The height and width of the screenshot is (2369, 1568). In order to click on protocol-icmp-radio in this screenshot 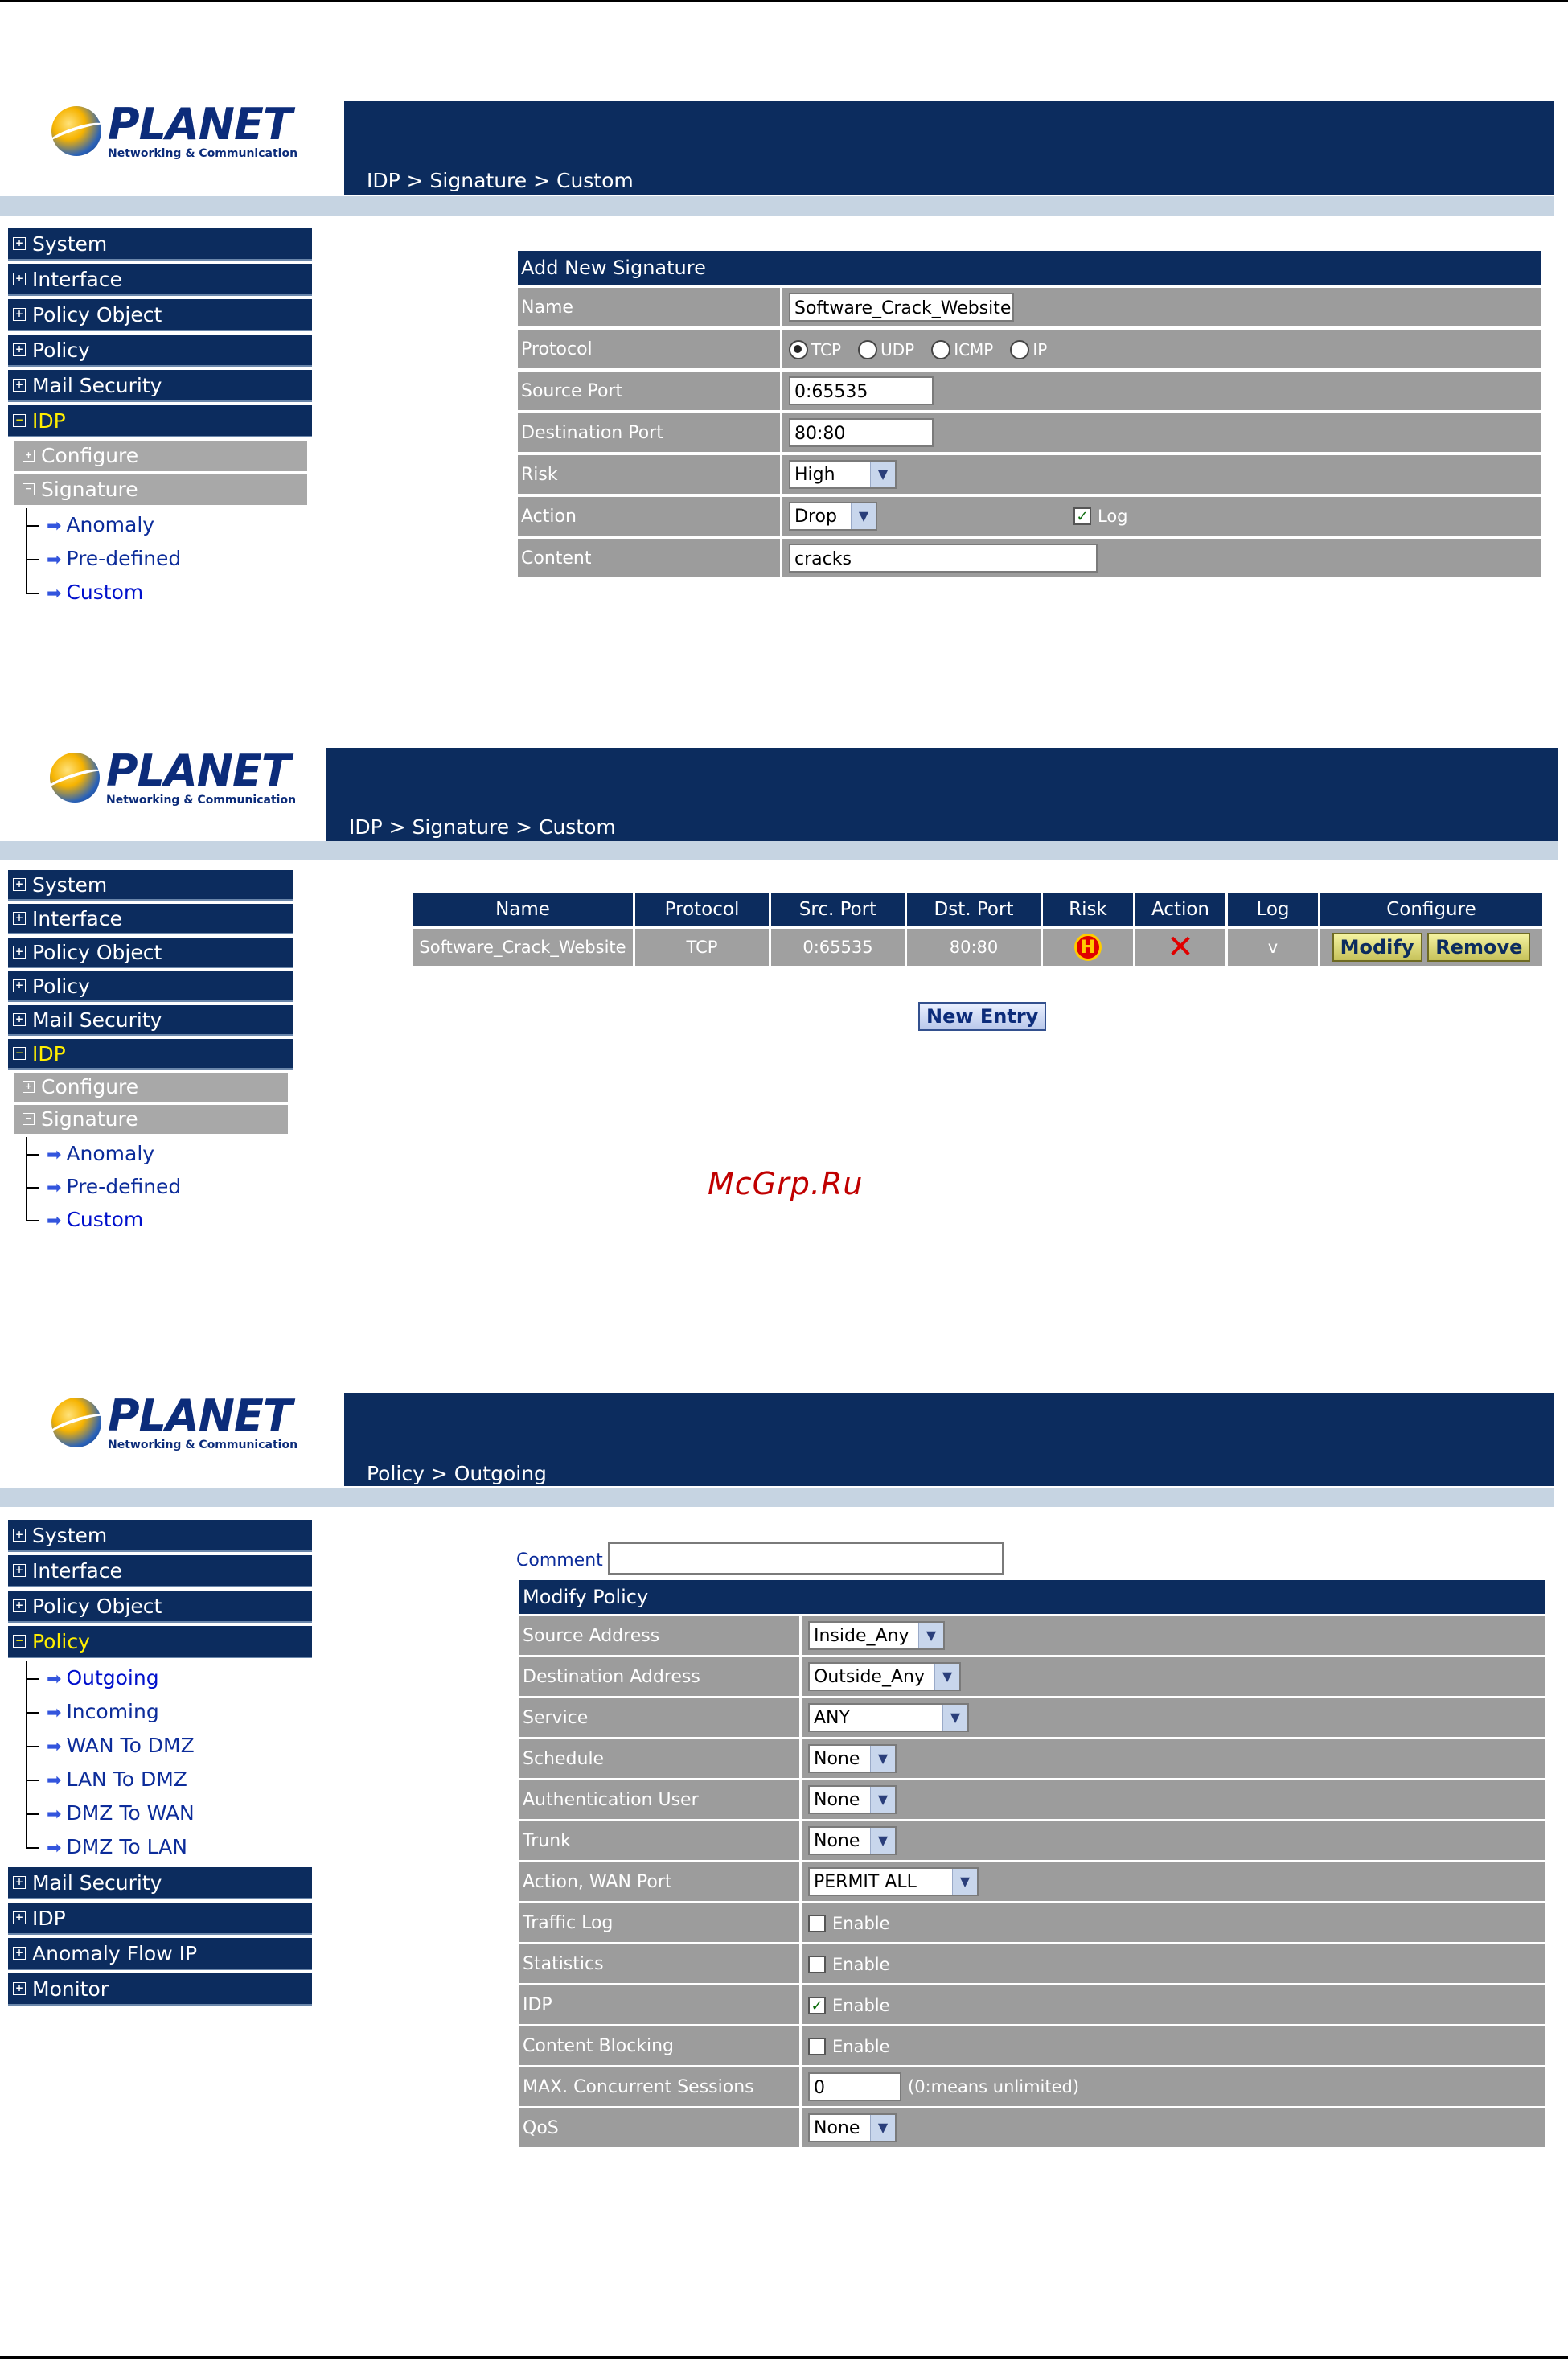, I will do `click(941, 349)`.